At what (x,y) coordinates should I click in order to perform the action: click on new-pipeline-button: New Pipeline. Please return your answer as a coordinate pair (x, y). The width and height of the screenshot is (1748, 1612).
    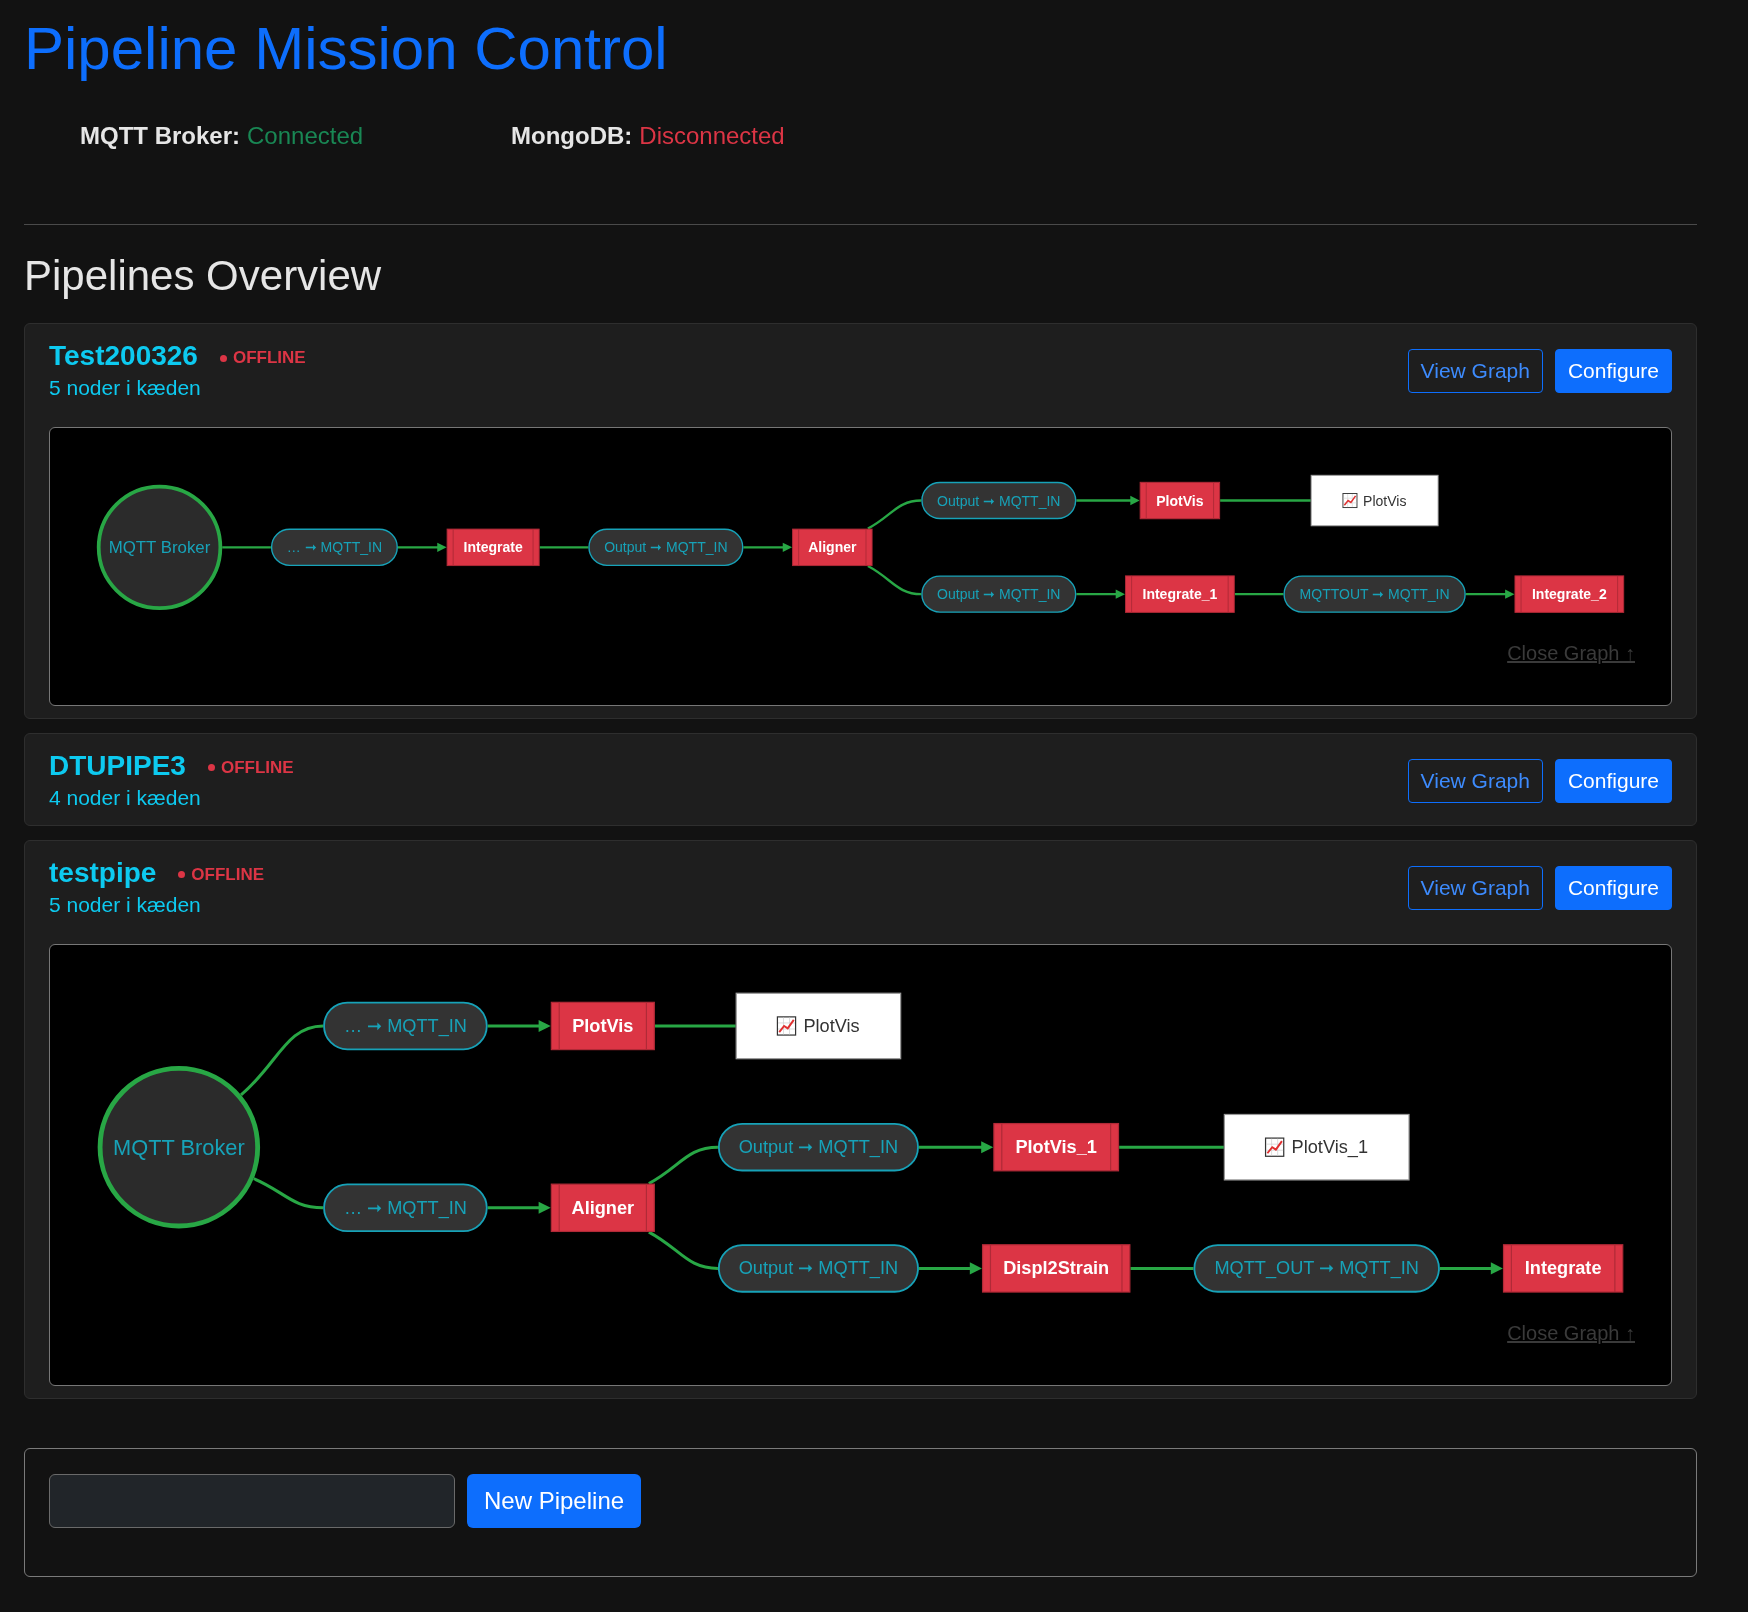
    Looking at the image, I should click on (554, 1500).